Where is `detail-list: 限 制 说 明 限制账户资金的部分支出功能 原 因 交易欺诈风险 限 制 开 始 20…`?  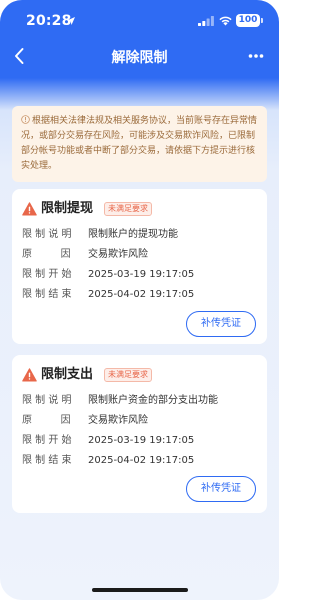 detail-list: 限 制 说 明 限制账户资金的部分支出功能 原 因 交易欺诈风险 限 制 开 始 20… is located at coordinates (142, 431).